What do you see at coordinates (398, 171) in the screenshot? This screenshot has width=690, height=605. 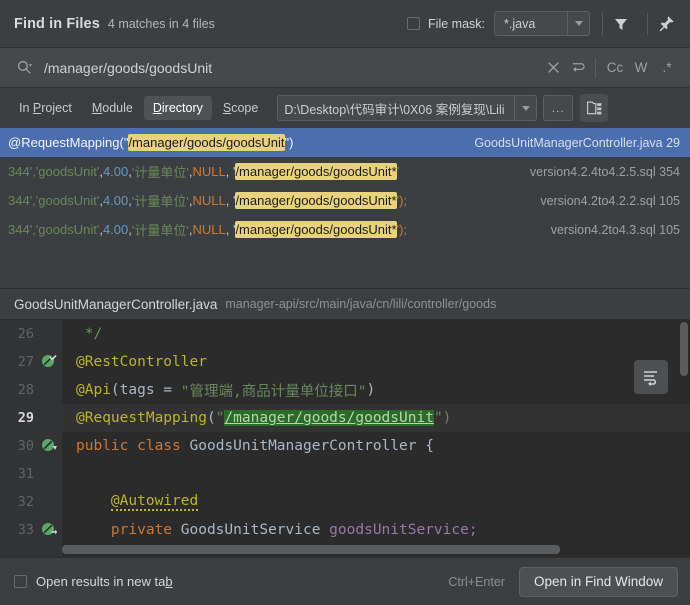 I see `result-segment: '` at bounding box center [398, 171].